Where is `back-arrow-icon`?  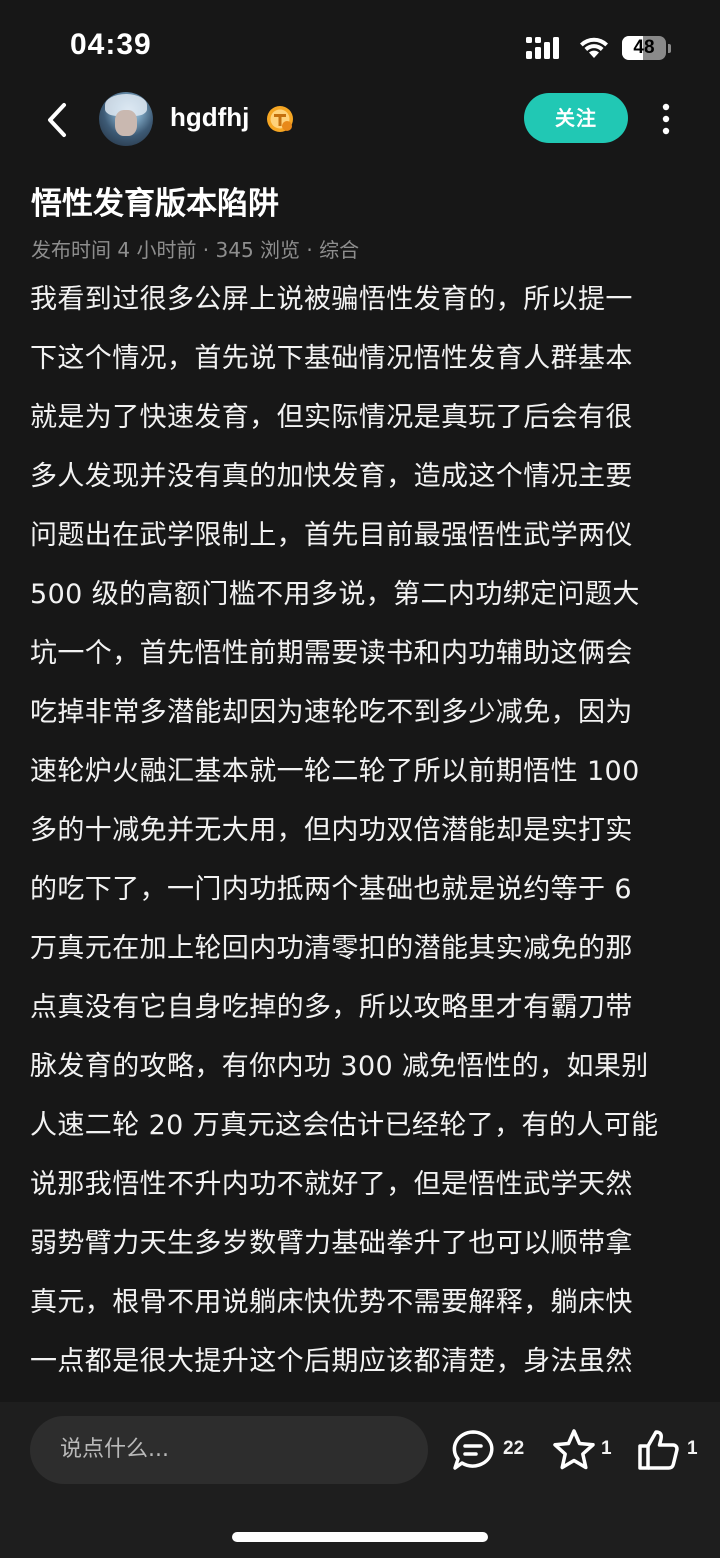 back-arrow-icon is located at coordinates (56, 120).